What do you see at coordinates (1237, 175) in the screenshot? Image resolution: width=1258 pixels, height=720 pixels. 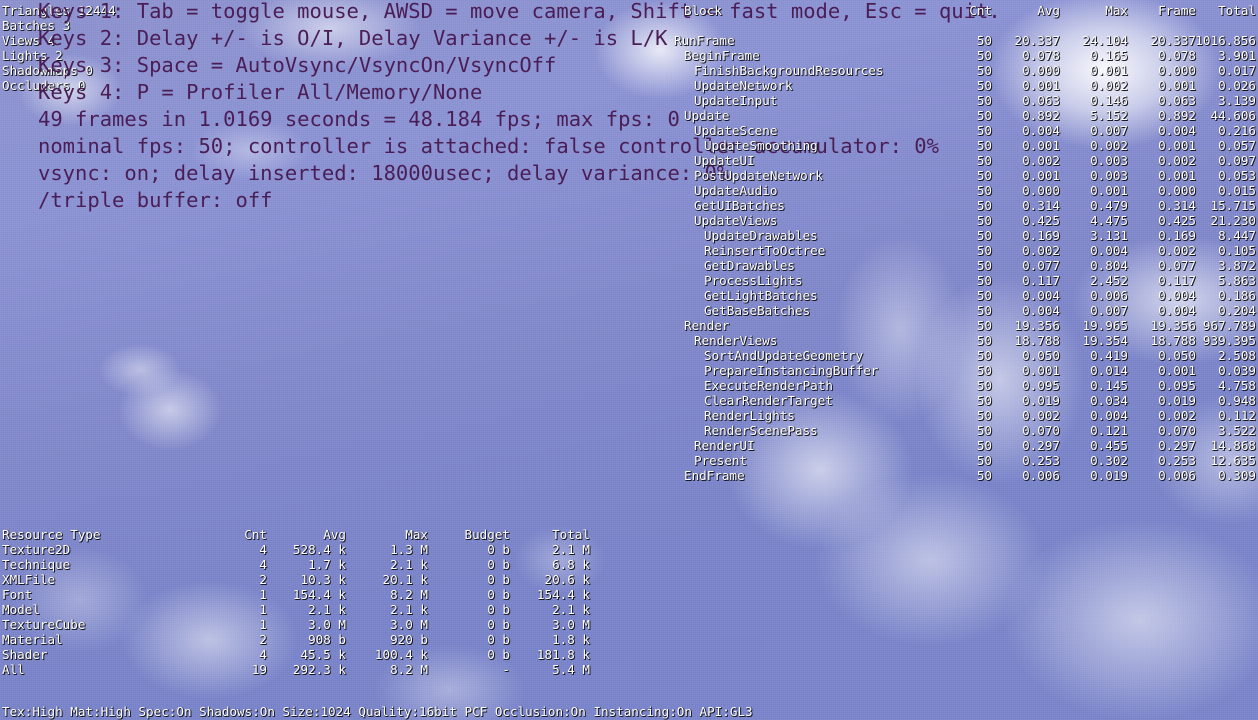 I see `profiler-cell-total: 0.053` at bounding box center [1237, 175].